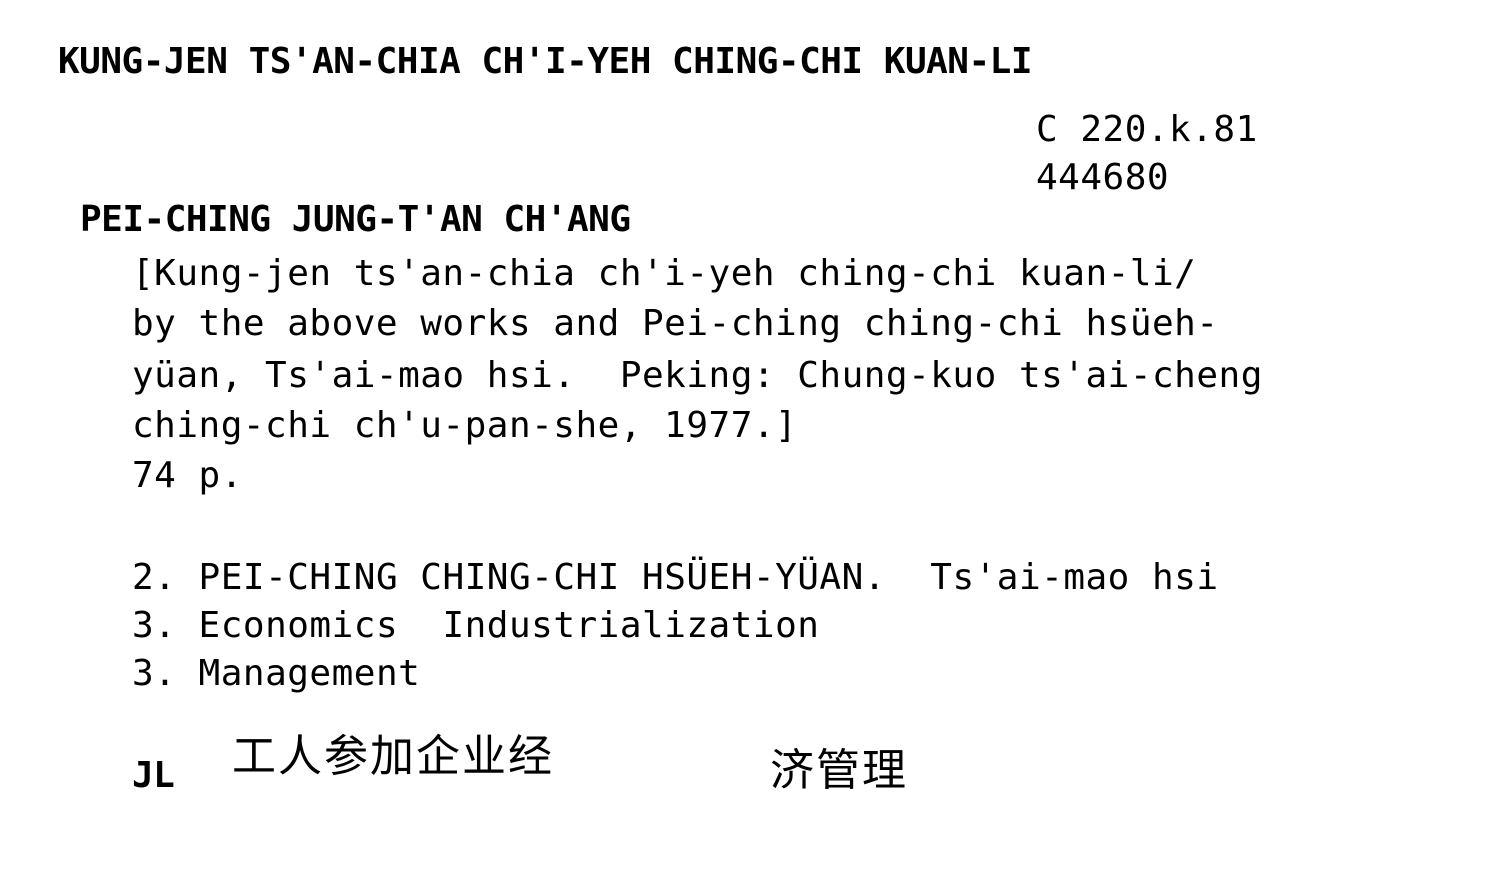 This screenshot has height=878, width=1488. I want to click on tracing-item: 3. Economics Industrialization, so click(475, 626).